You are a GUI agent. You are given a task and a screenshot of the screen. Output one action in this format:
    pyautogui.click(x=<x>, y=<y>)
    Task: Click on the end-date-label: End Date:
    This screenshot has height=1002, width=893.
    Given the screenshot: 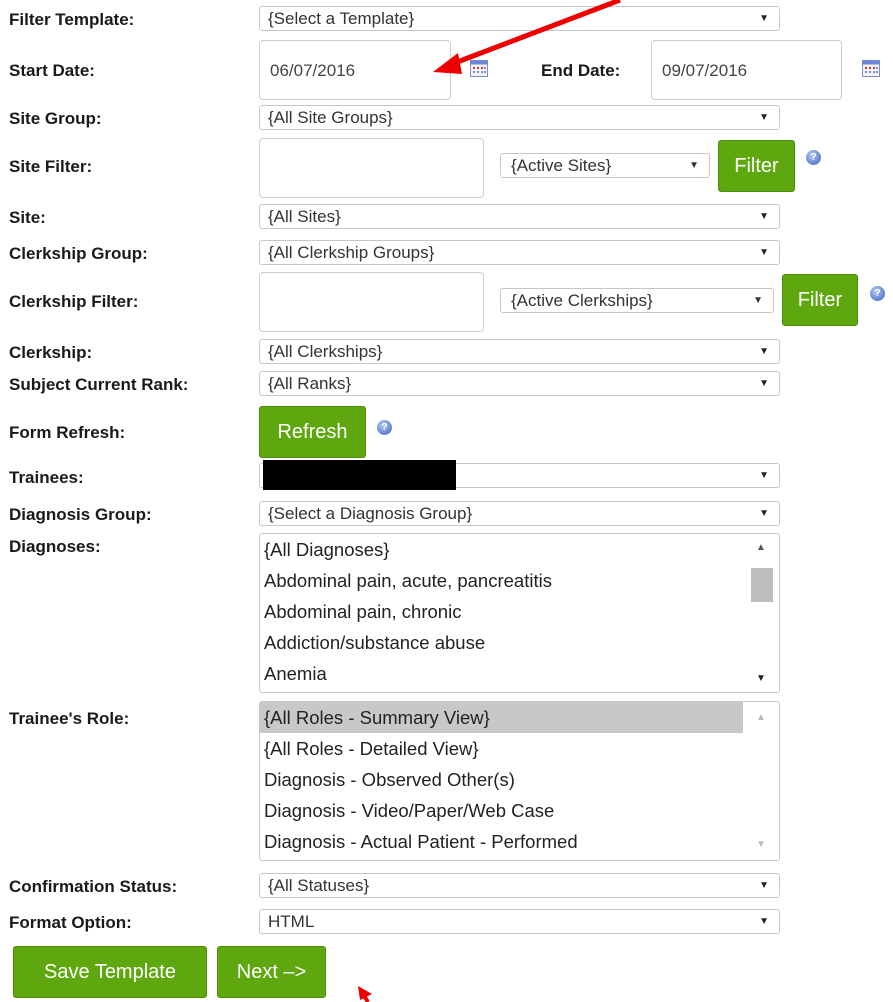 What is the action you would take?
    pyautogui.click(x=581, y=70)
    